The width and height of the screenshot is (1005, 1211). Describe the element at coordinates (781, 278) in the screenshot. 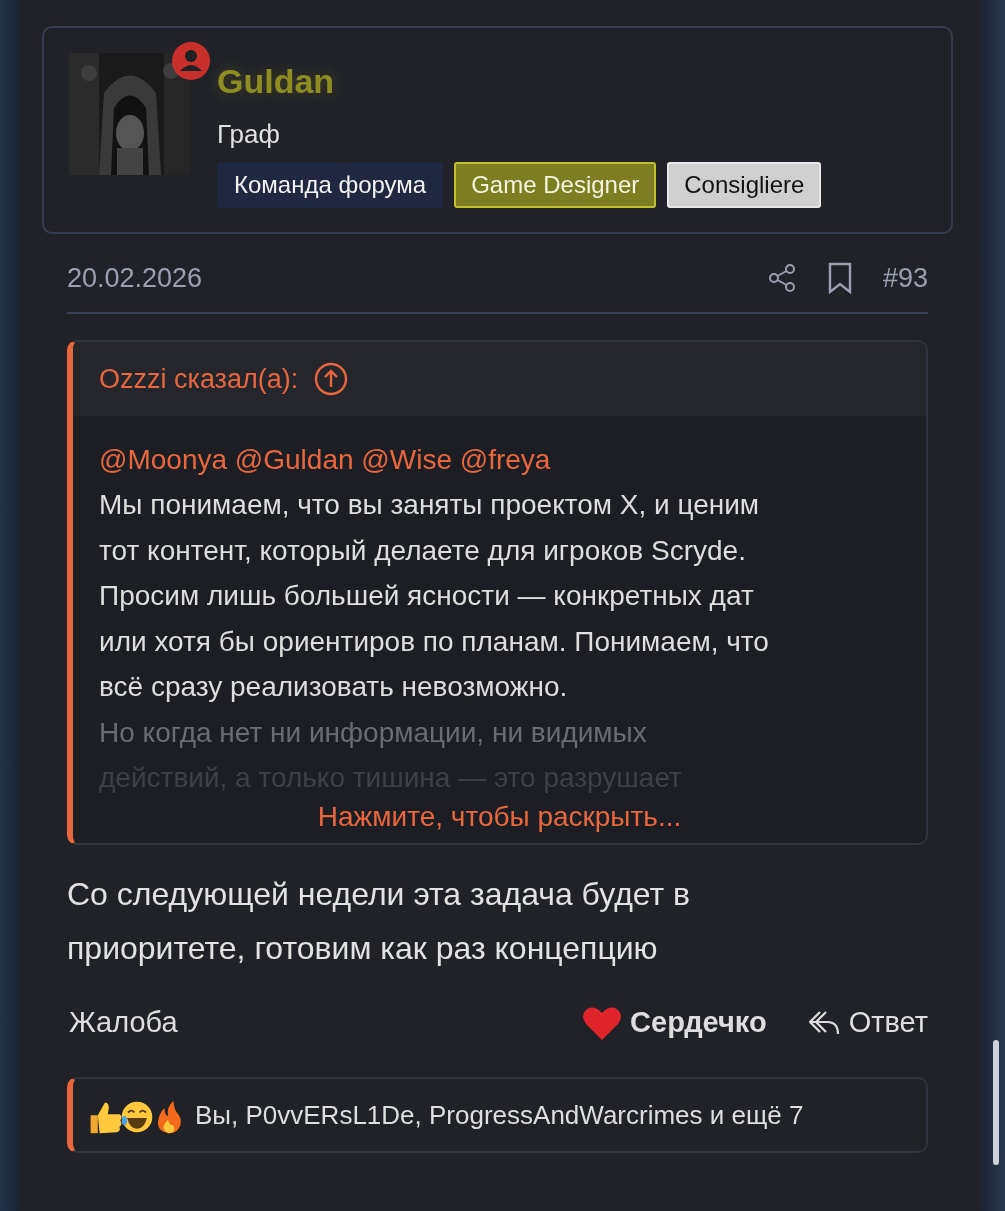

I see `share-icon` at that location.